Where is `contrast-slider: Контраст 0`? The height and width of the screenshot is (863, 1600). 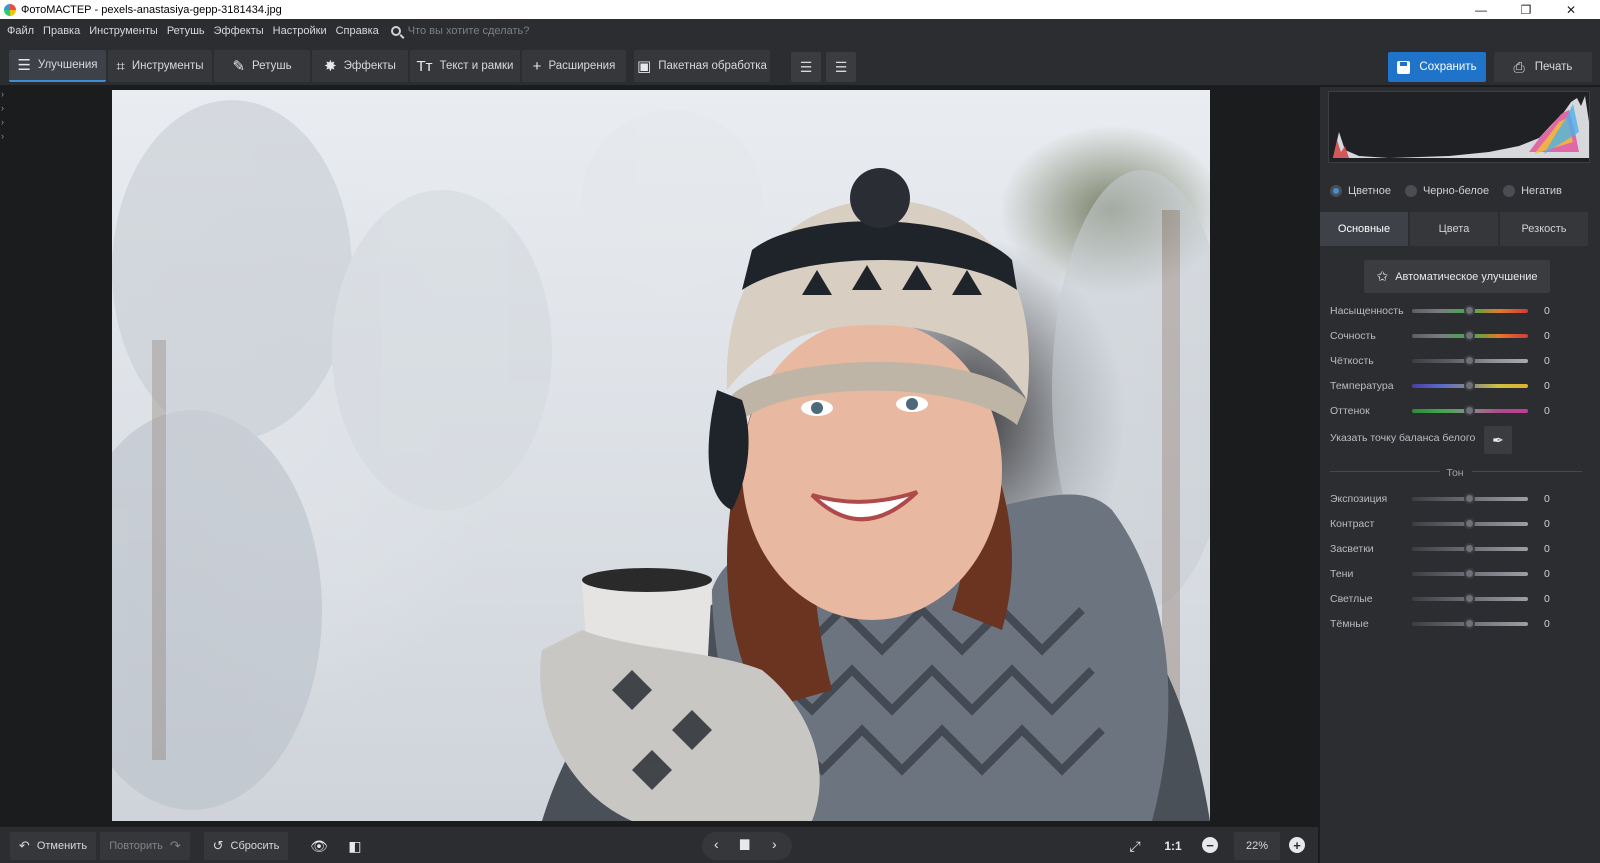
contrast-slider: Контраст 0 is located at coordinates (1461, 524).